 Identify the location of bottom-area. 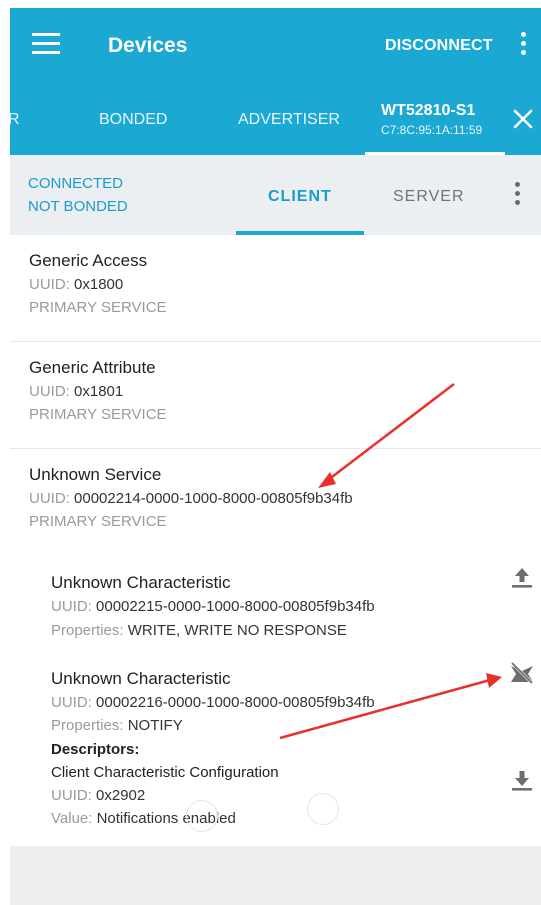
(275, 875).